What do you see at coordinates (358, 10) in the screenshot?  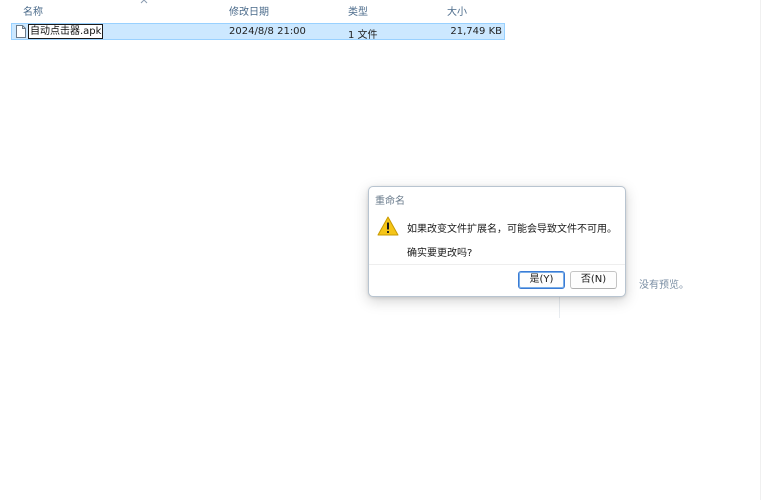 I see `column-header-type: 类型` at bounding box center [358, 10].